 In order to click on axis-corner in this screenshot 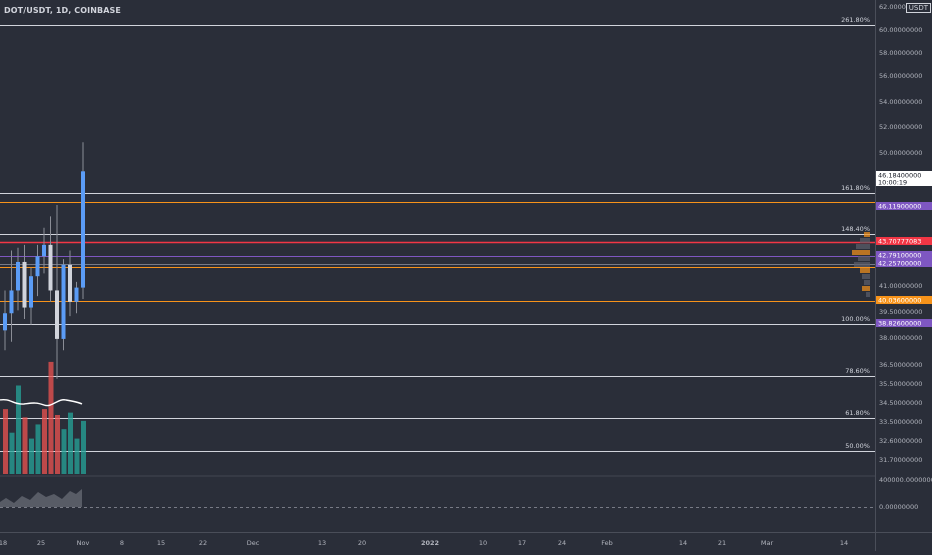, I will do `click(903, 541)`.